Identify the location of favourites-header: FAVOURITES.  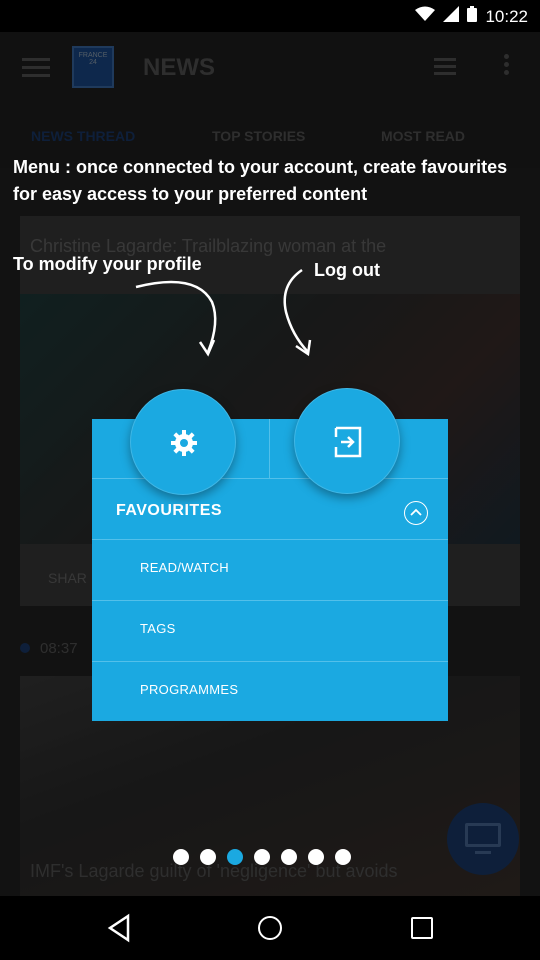
(270, 509).